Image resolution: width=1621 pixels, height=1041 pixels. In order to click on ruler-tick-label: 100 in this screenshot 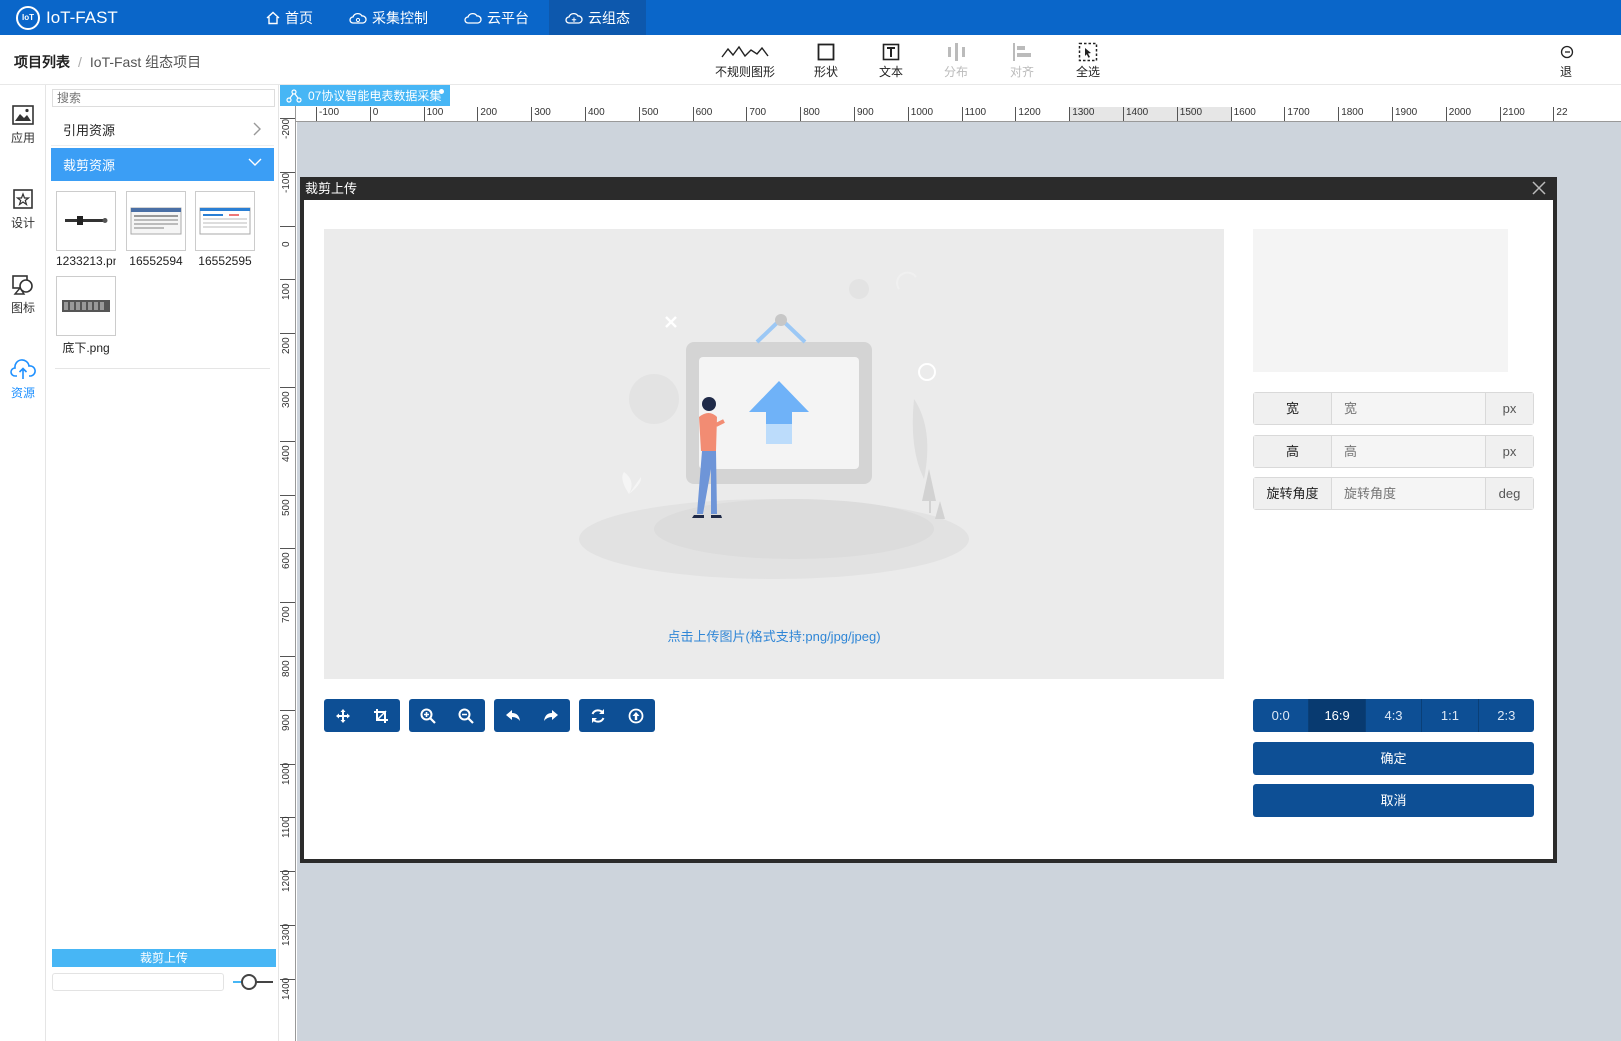, I will do `click(287, 294)`.